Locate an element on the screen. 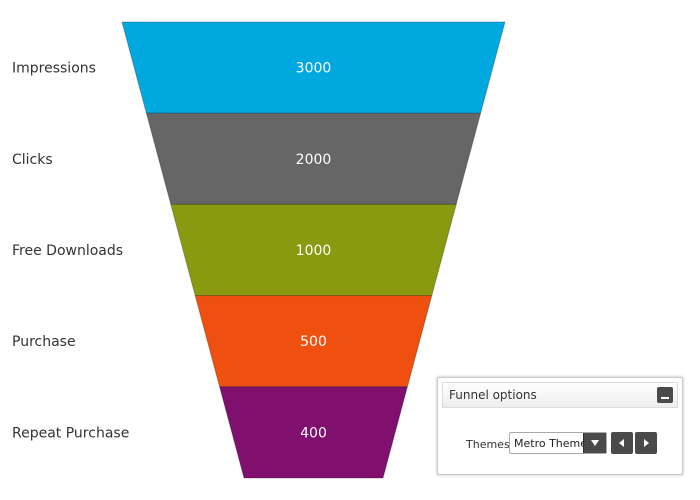 The width and height of the screenshot is (700, 500). next-theme-button is located at coordinates (646, 443).